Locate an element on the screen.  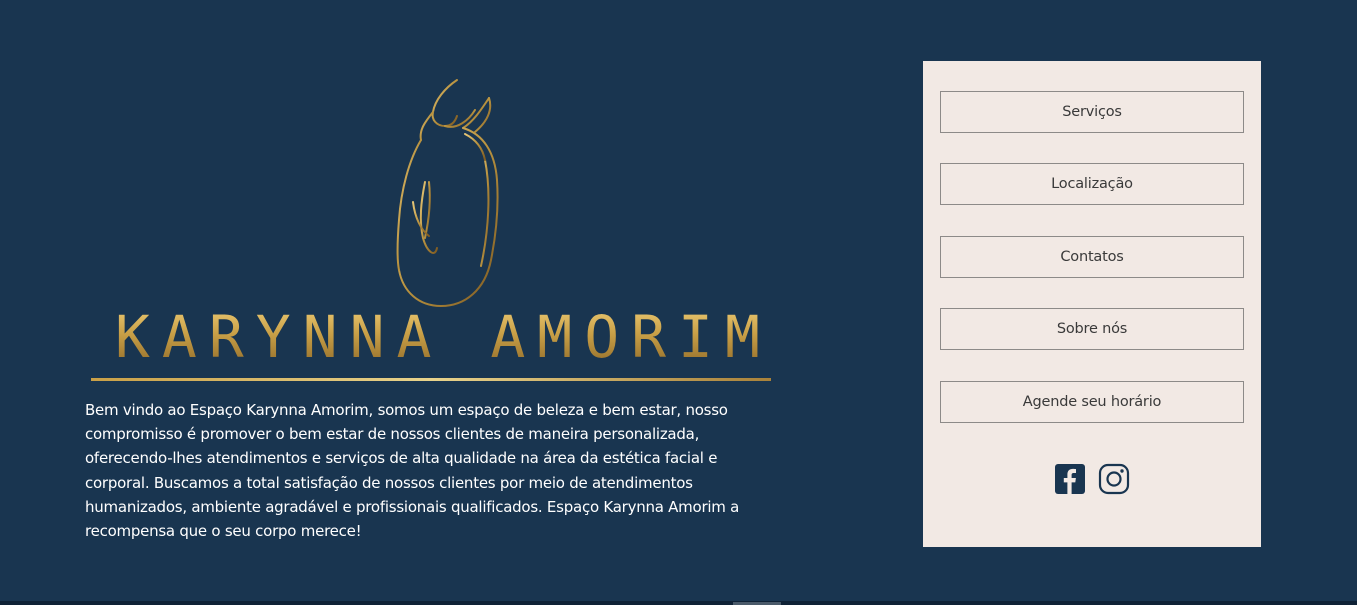
sobre-nos-button: Sobre nós is located at coordinates (1092, 329).